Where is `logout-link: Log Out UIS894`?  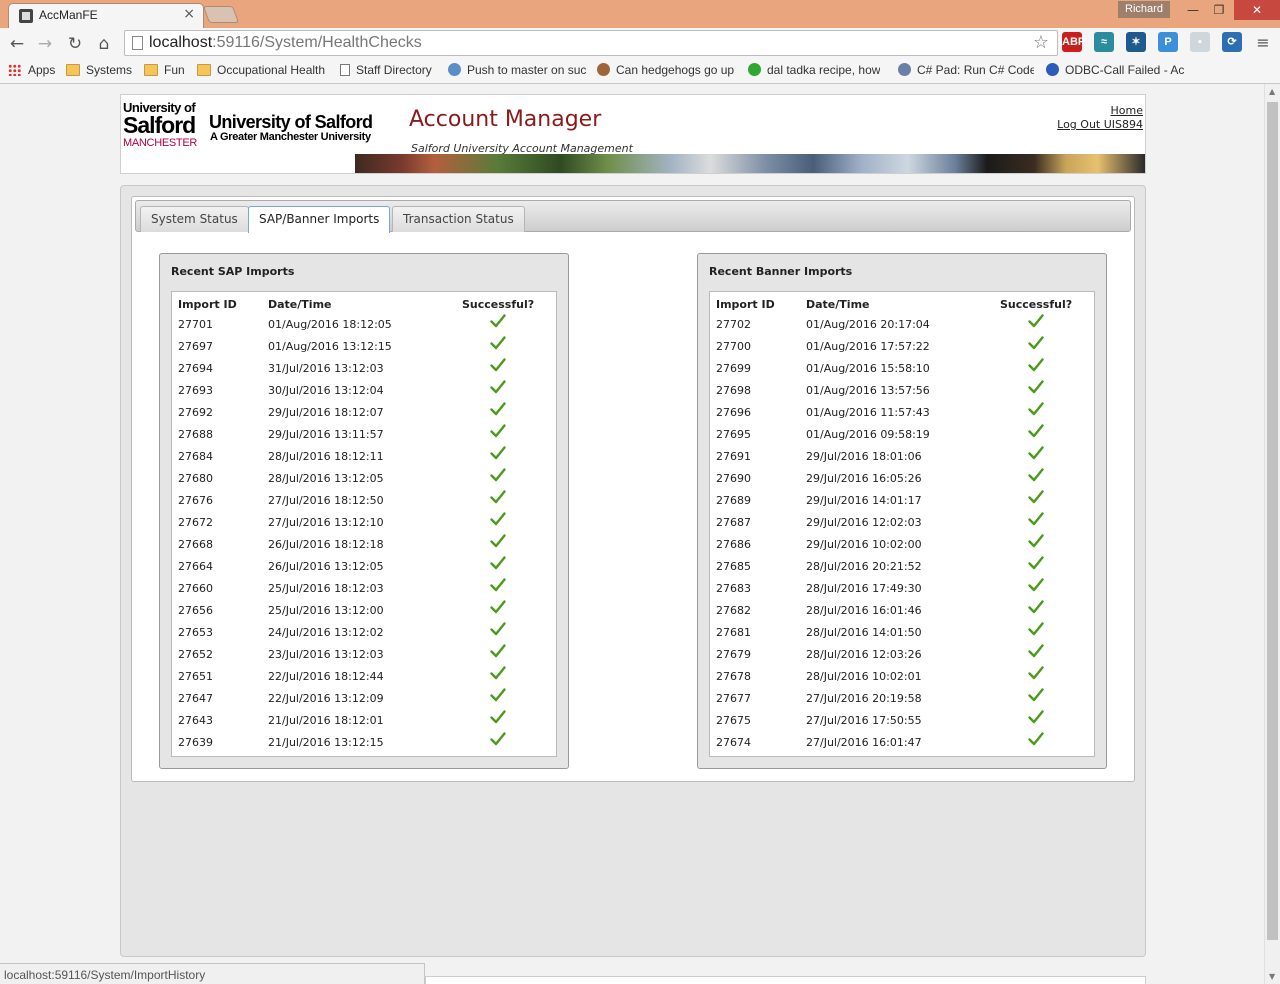
logout-link: Log Out UIS894 is located at coordinates (1100, 125).